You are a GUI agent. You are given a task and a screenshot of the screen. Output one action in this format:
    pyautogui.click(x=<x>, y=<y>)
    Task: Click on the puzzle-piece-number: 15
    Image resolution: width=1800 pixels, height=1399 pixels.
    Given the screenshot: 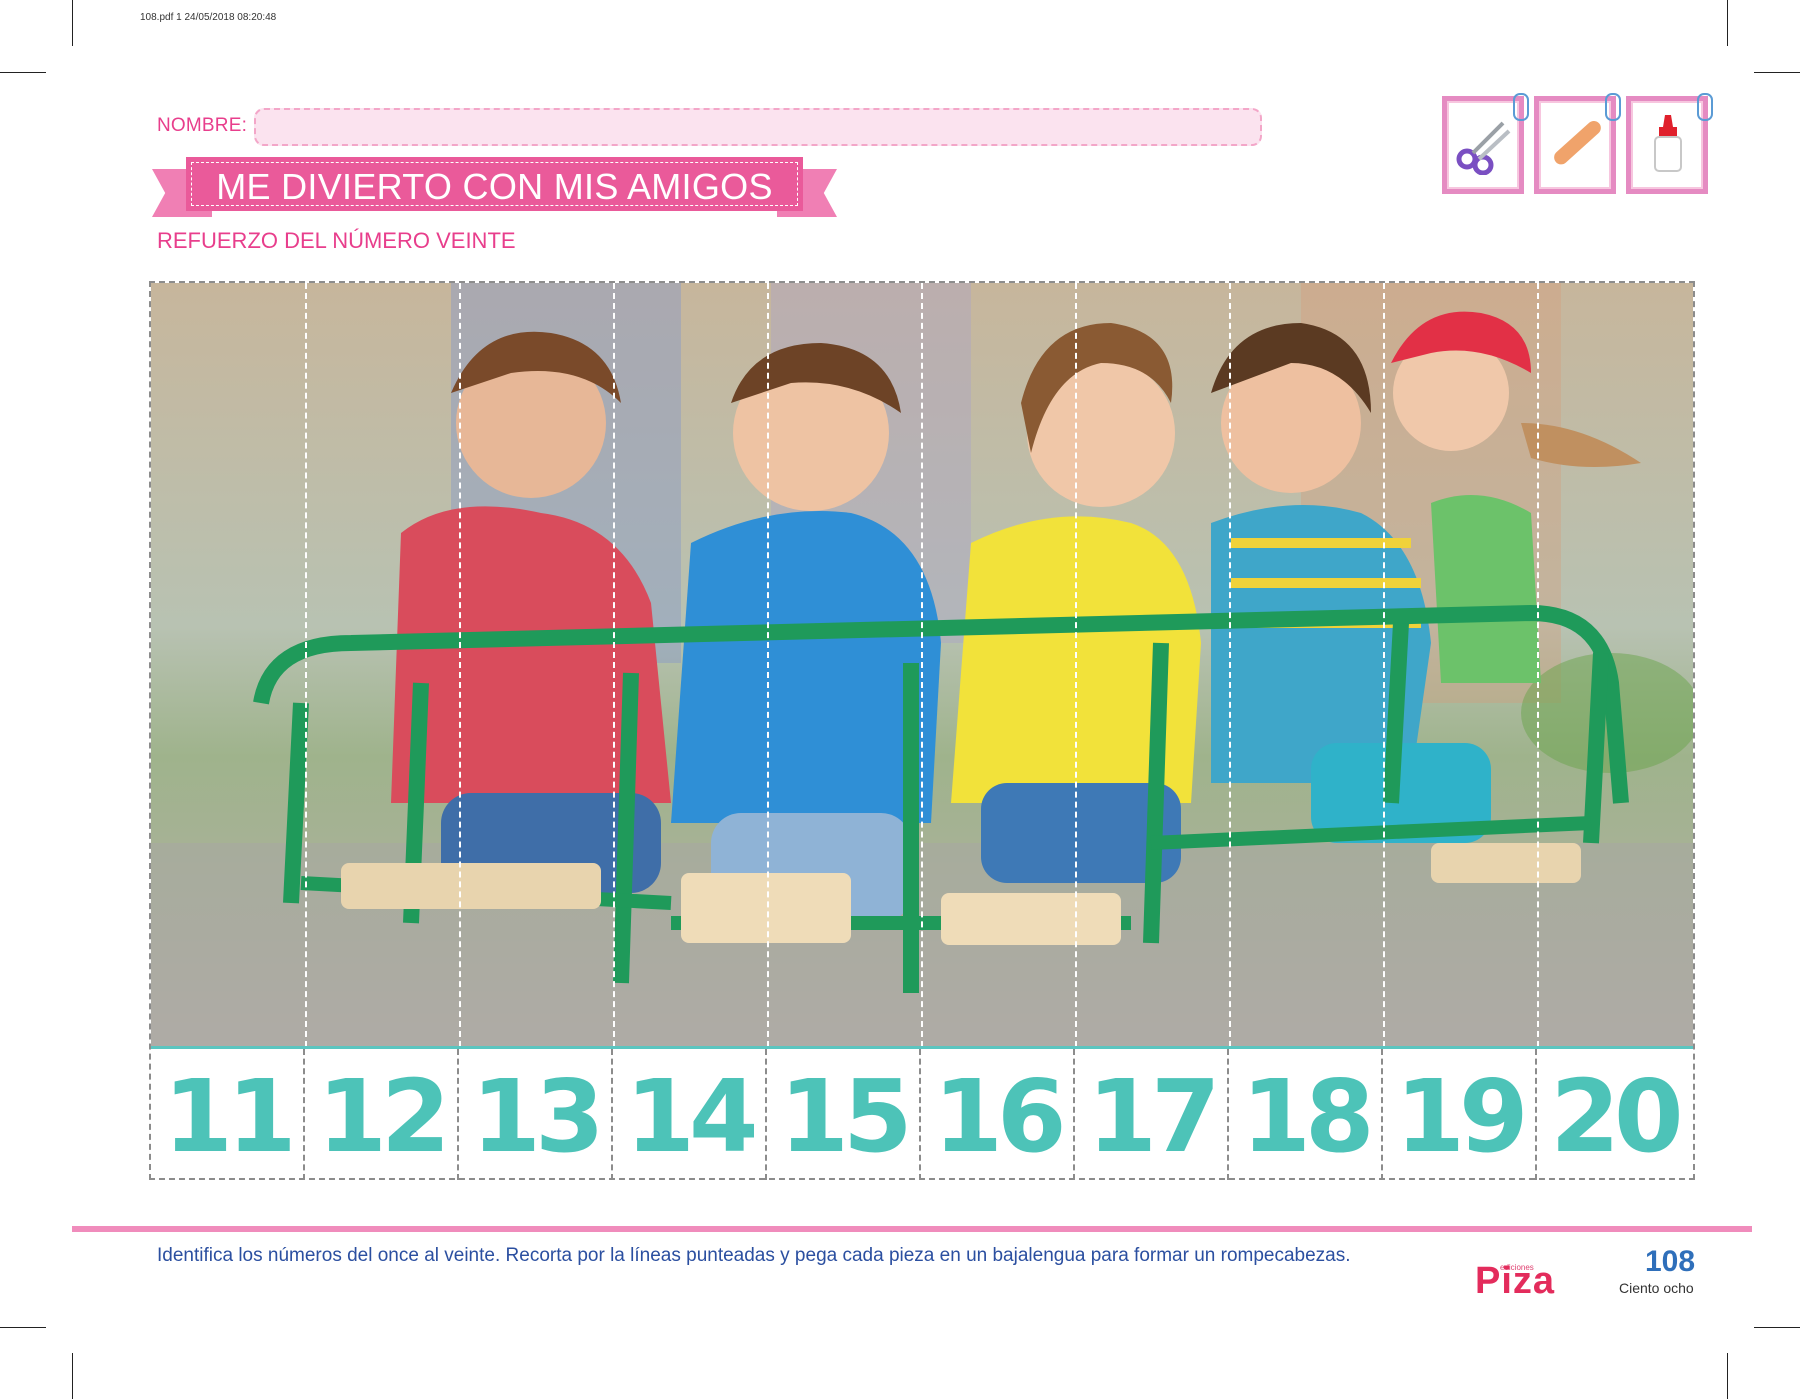 What is the action you would take?
    pyautogui.click(x=844, y=1114)
    